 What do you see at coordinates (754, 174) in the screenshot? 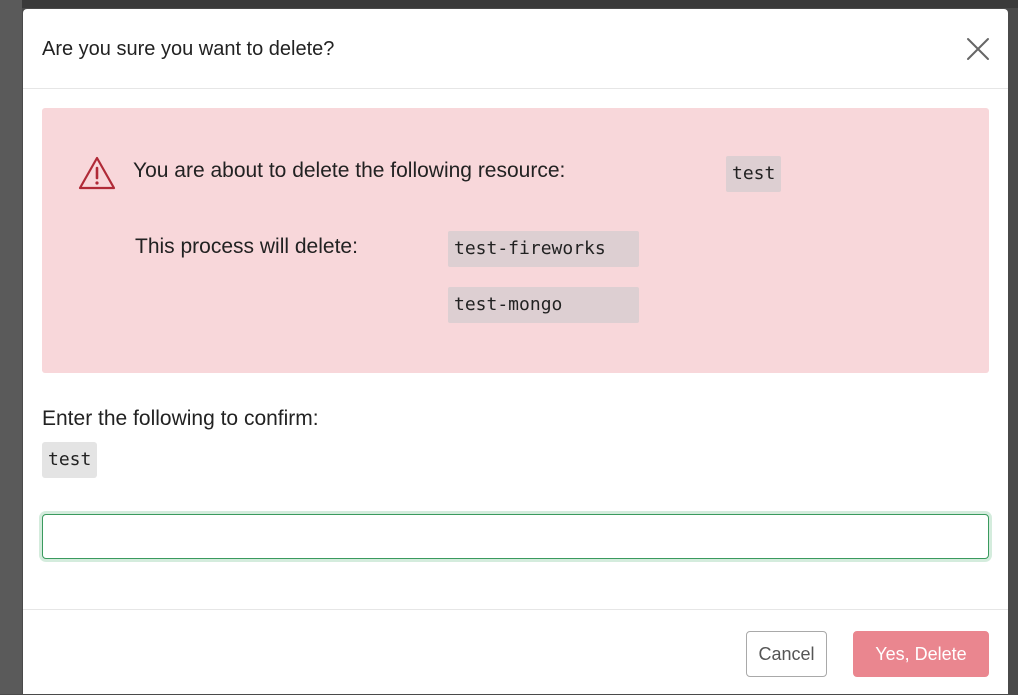
I see `resource-name: test` at bounding box center [754, 174].